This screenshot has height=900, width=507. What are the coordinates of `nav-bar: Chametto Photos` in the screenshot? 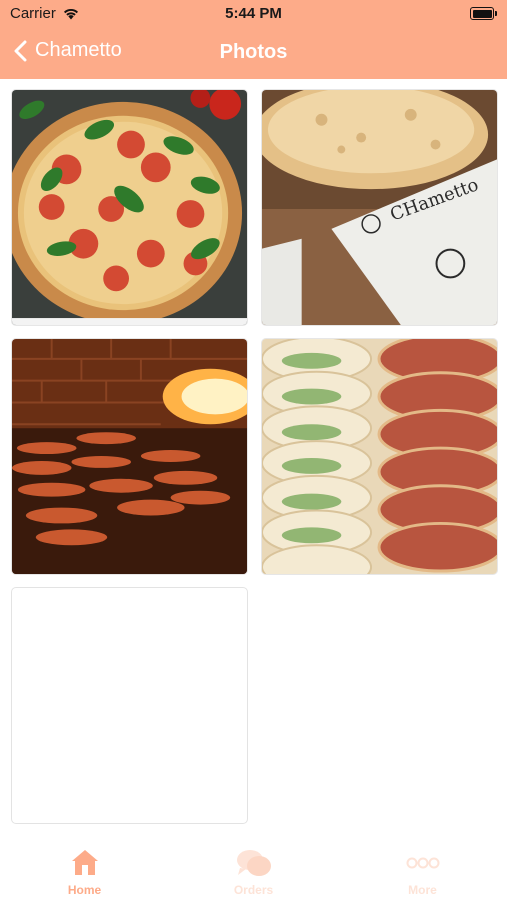 It's located at (253, 53).